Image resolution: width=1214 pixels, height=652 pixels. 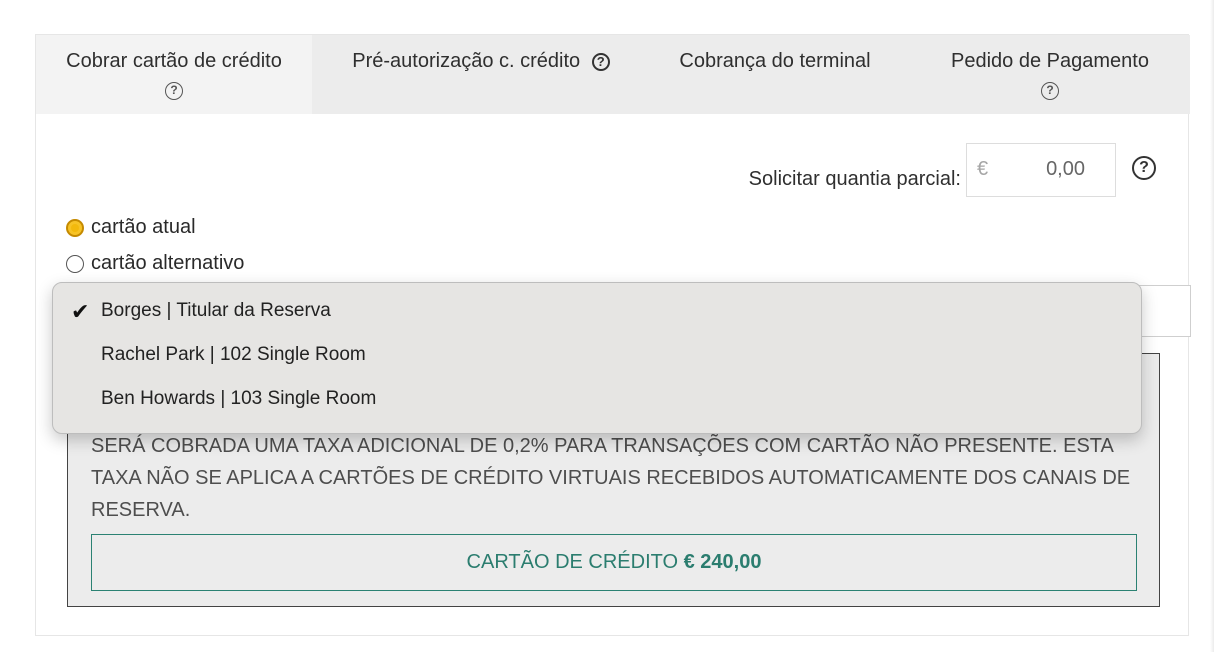 I want to click on charge-credit-card-button: CARTÃO DE CRÉDITO € 240,00, so click(x=614, y=562).